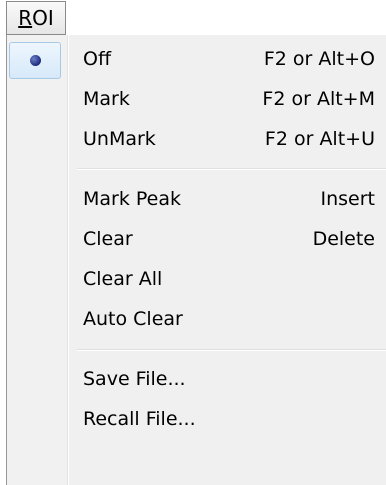 Image resolution: width=386 pixels, height=485 pixels. What do you see at coordinates (319, 59) in the screenshot?
I see `menu-item-shortcut: F2 or Alt+O` at bounding box center [319, 59].